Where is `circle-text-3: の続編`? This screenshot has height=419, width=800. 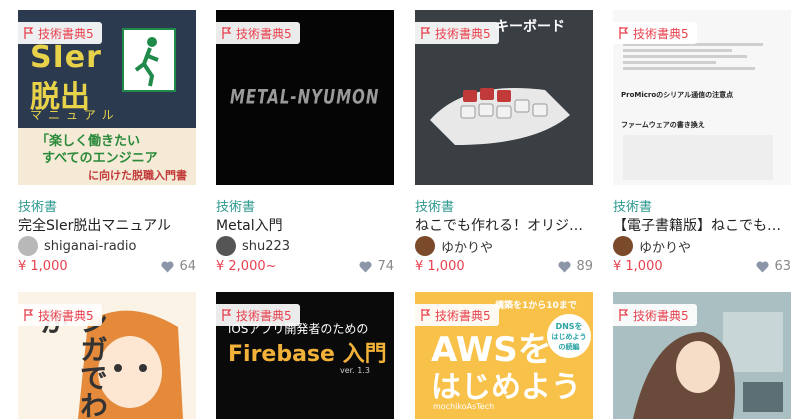 circle-text-3: の続編 is located at coordinates (569, 346).